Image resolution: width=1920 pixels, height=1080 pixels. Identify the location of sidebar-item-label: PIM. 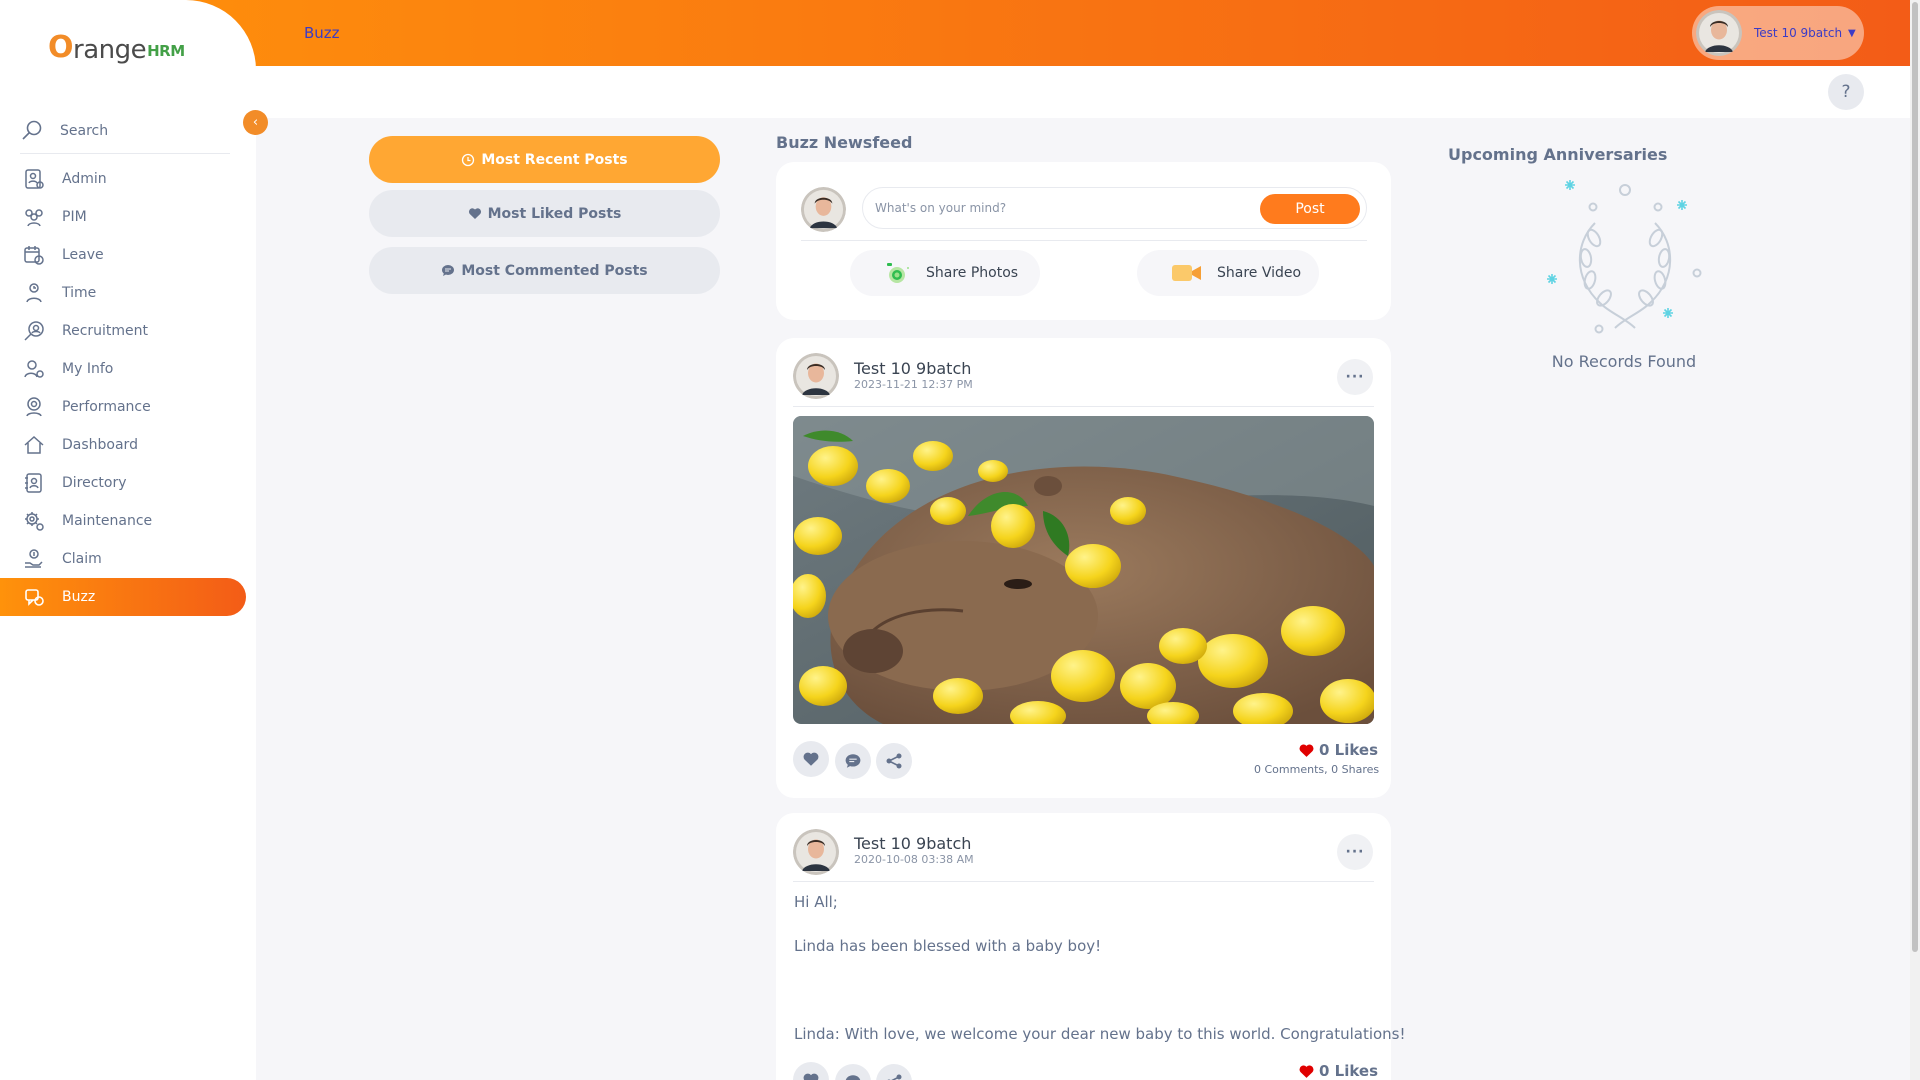
(74, 217).